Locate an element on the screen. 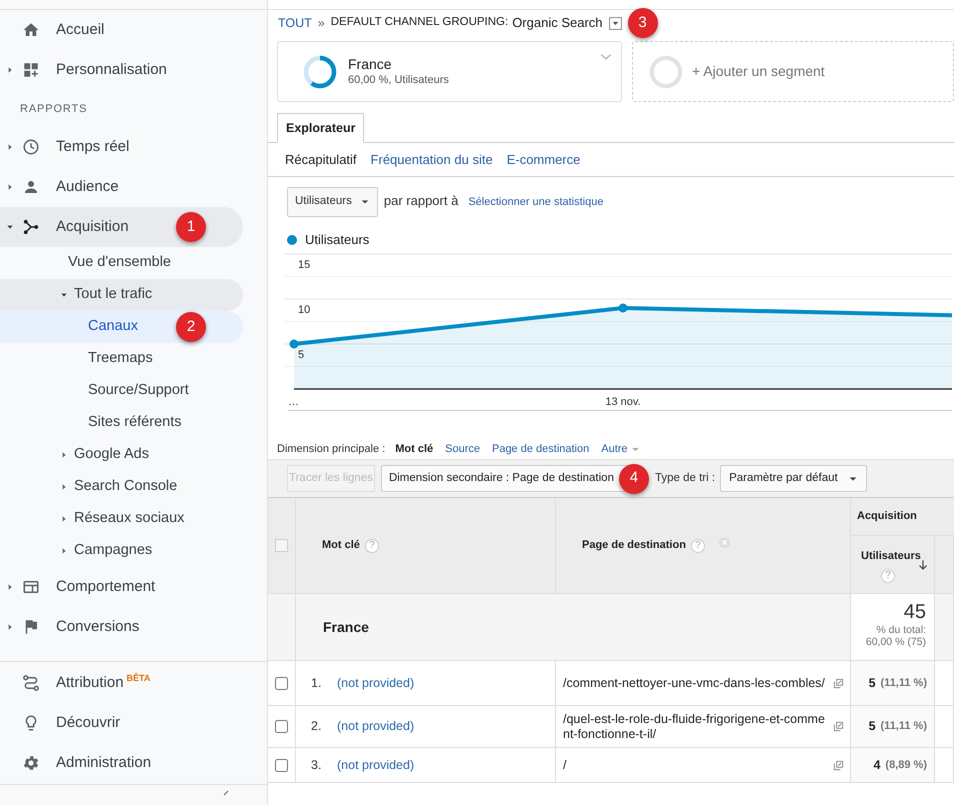  column-header: Page de destination is located at coordinates (634, 545).